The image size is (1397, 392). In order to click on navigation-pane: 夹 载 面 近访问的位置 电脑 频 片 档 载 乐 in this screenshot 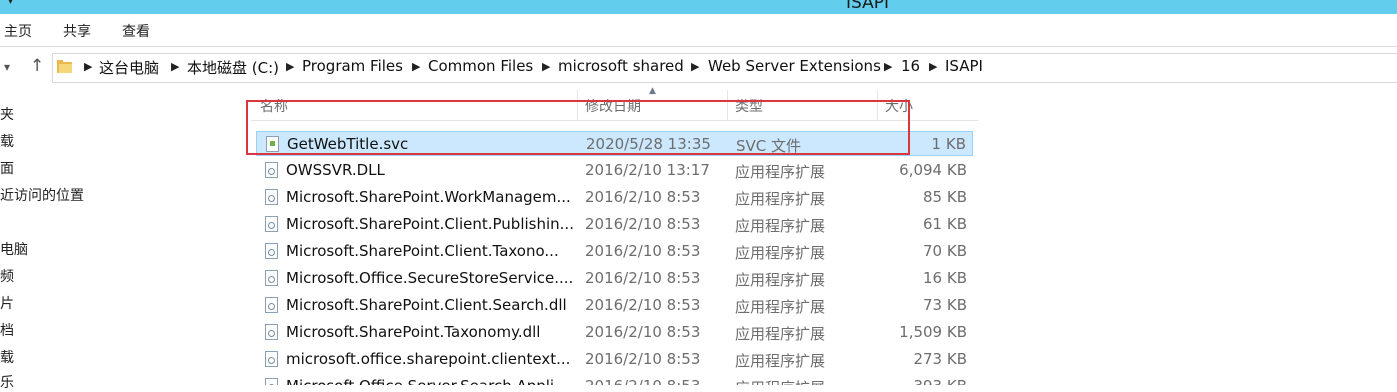, I will do `click(60, 241)`.